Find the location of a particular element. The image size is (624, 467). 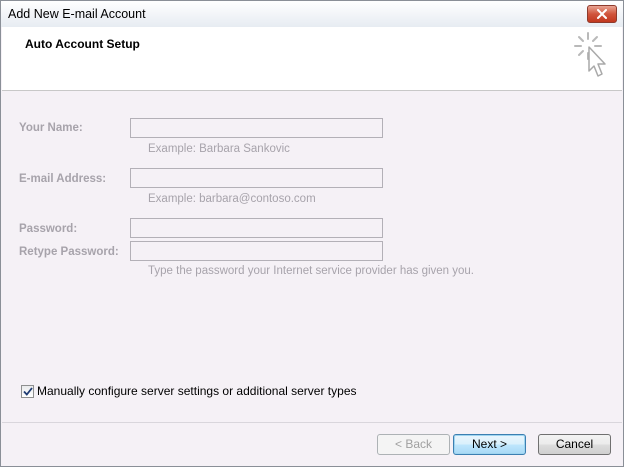

title-bar: Add New E-mail Account is located at coordinates (312, 14).